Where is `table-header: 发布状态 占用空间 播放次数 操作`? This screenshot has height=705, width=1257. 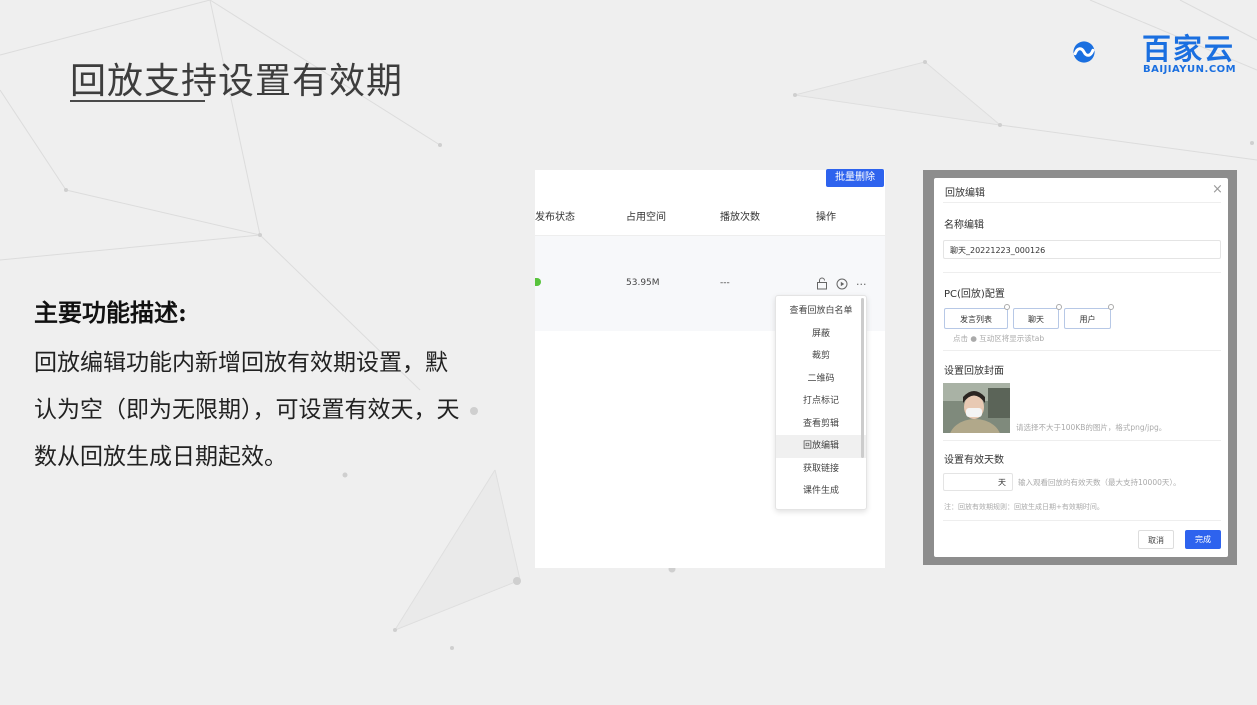
table-header: 发布状态 占用空间 播放次数 操作 is located at coordinates (710, 215).